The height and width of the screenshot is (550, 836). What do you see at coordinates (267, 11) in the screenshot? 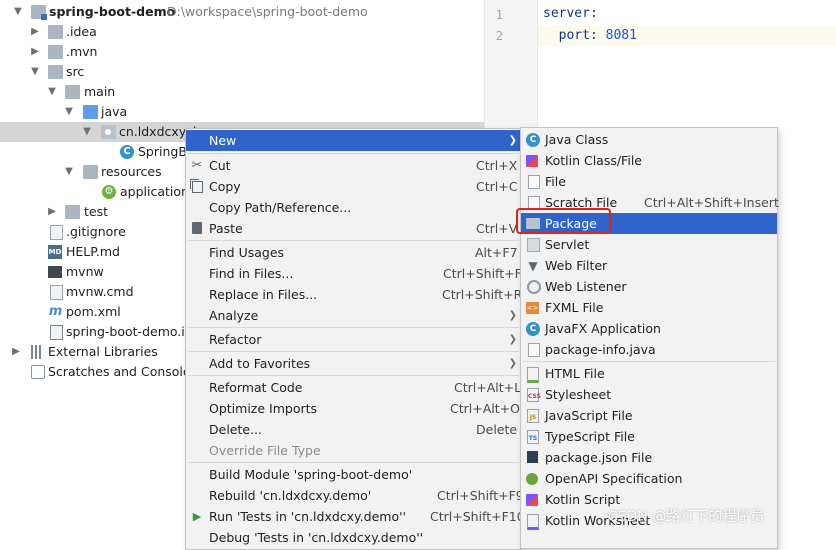
I see `project-path: D:\workspace\spring-boot-demo` at bounding box center [267, 11].